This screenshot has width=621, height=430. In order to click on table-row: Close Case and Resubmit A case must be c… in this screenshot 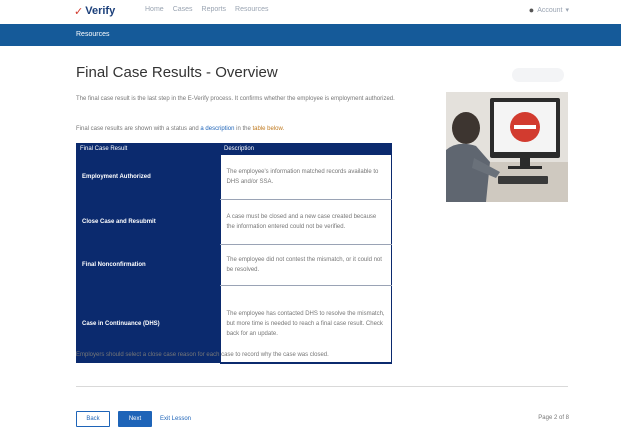, I will do `click(234, 222)`.